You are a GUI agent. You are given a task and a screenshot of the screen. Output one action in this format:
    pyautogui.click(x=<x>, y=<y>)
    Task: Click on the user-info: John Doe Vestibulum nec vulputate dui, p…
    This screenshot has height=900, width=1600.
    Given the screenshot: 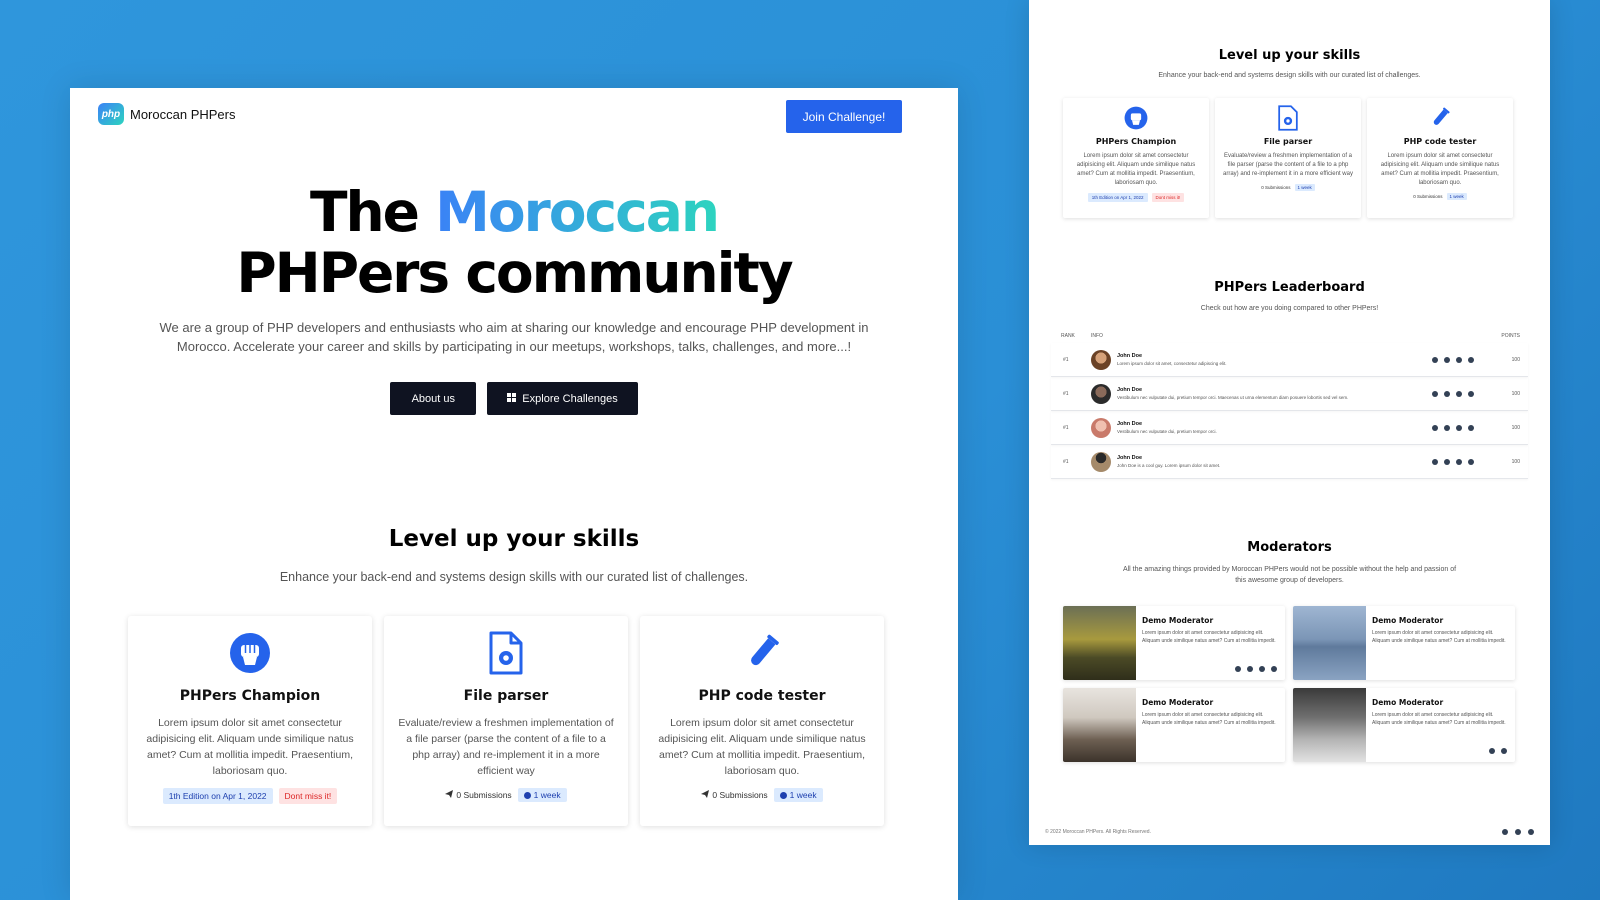 What is the action you would take?
    pyautogui.click(x=1271, y=393)
    